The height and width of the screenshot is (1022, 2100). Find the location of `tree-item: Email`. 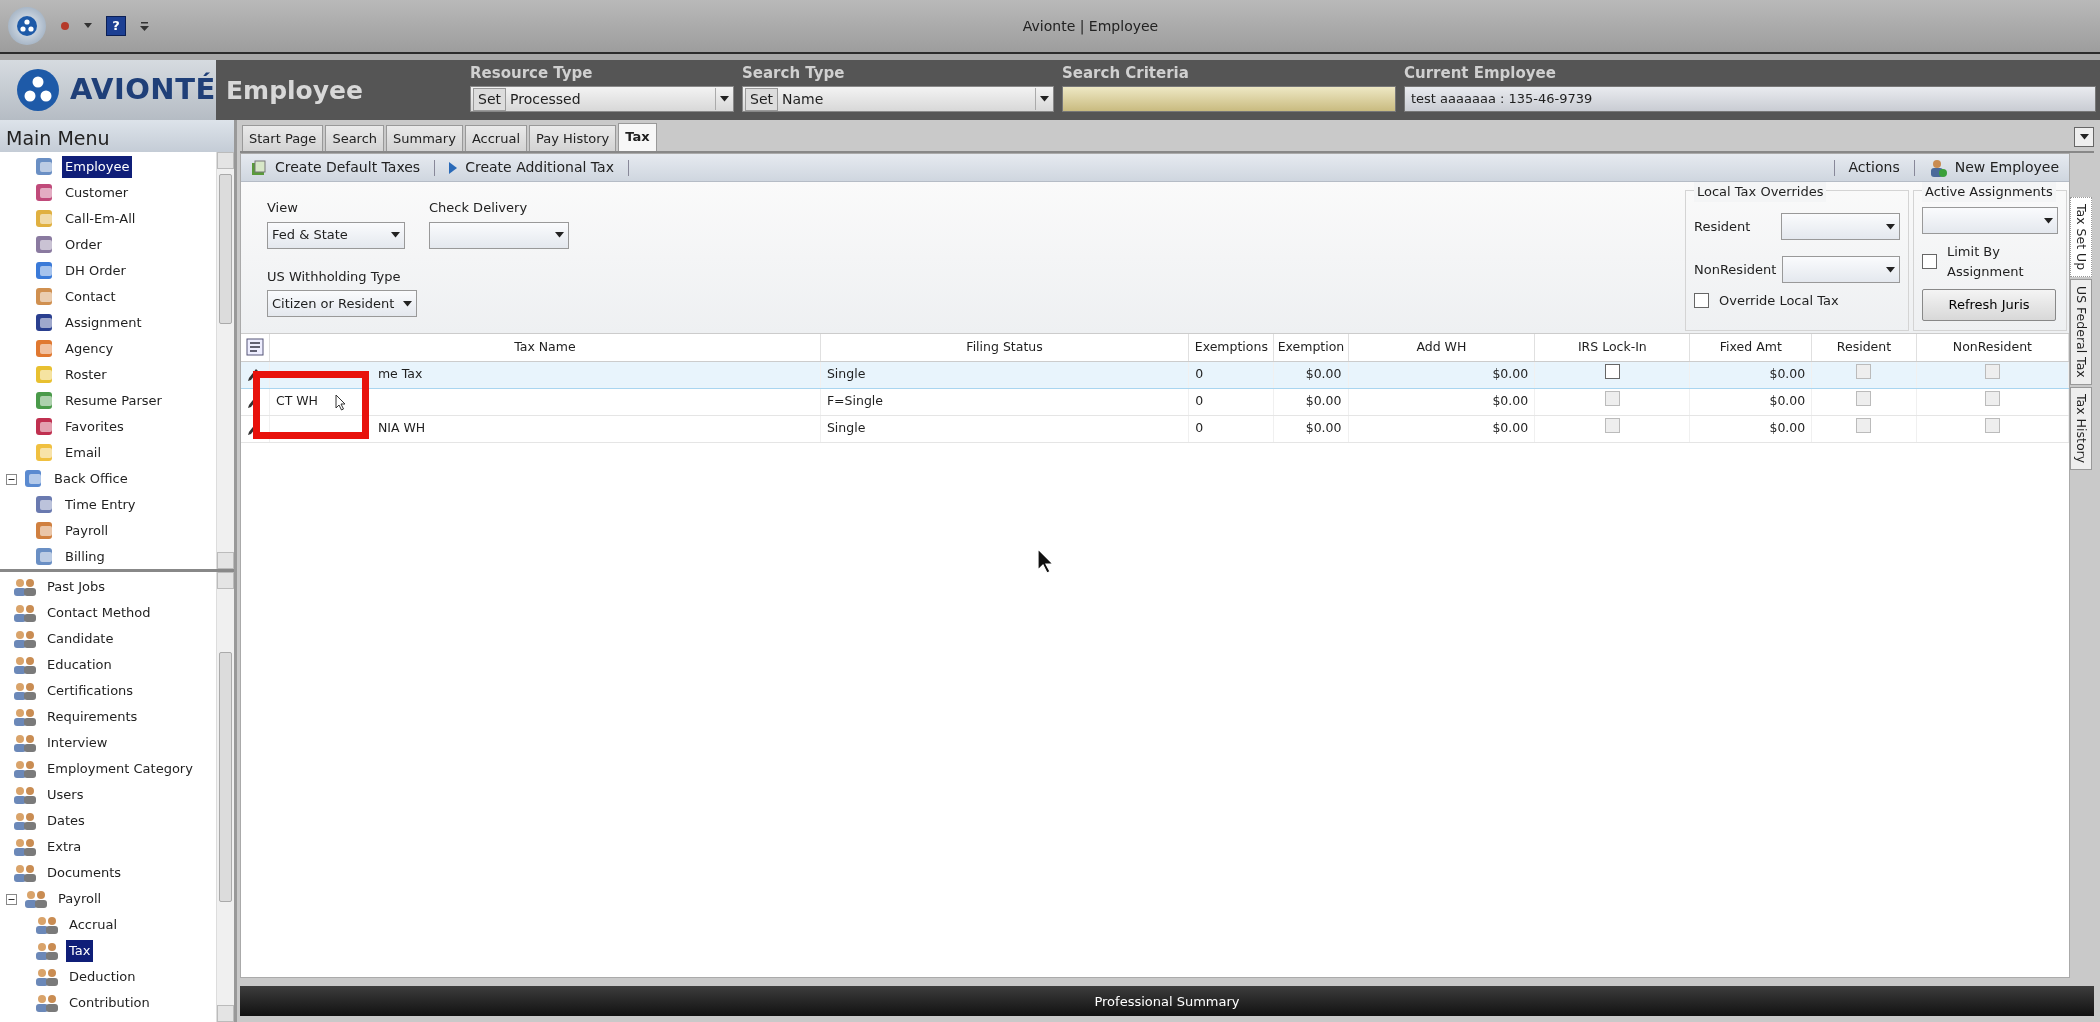

tree-item: Email is located at coordinates (83, 453).